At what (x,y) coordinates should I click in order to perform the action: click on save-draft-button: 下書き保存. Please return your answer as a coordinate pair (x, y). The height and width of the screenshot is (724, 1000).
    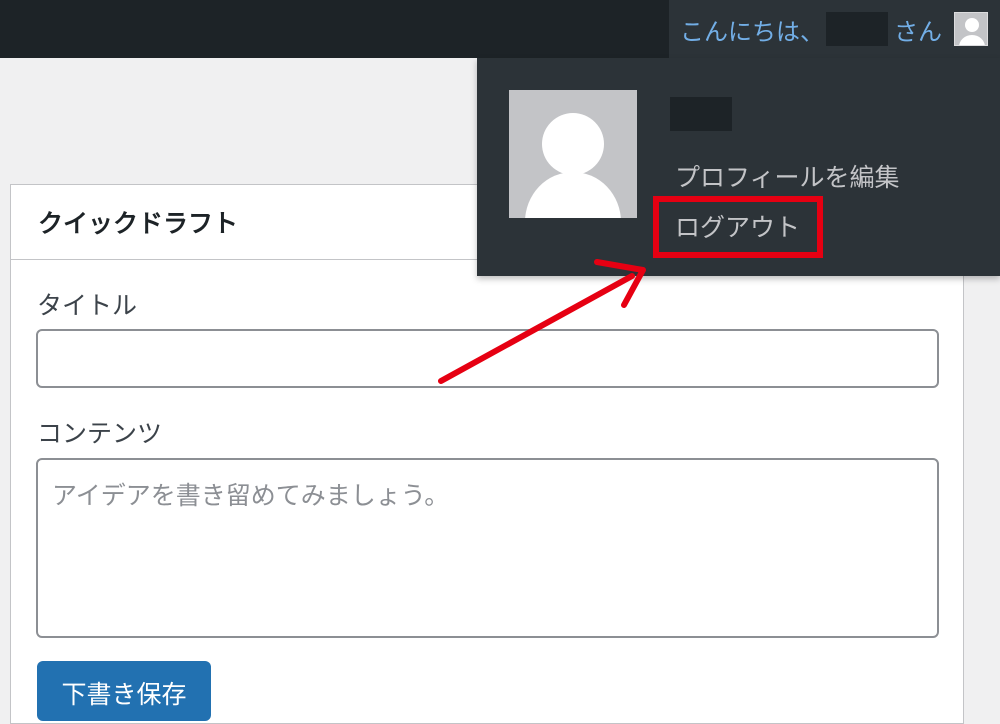
    Looking at the image, I should click on (124, 691).